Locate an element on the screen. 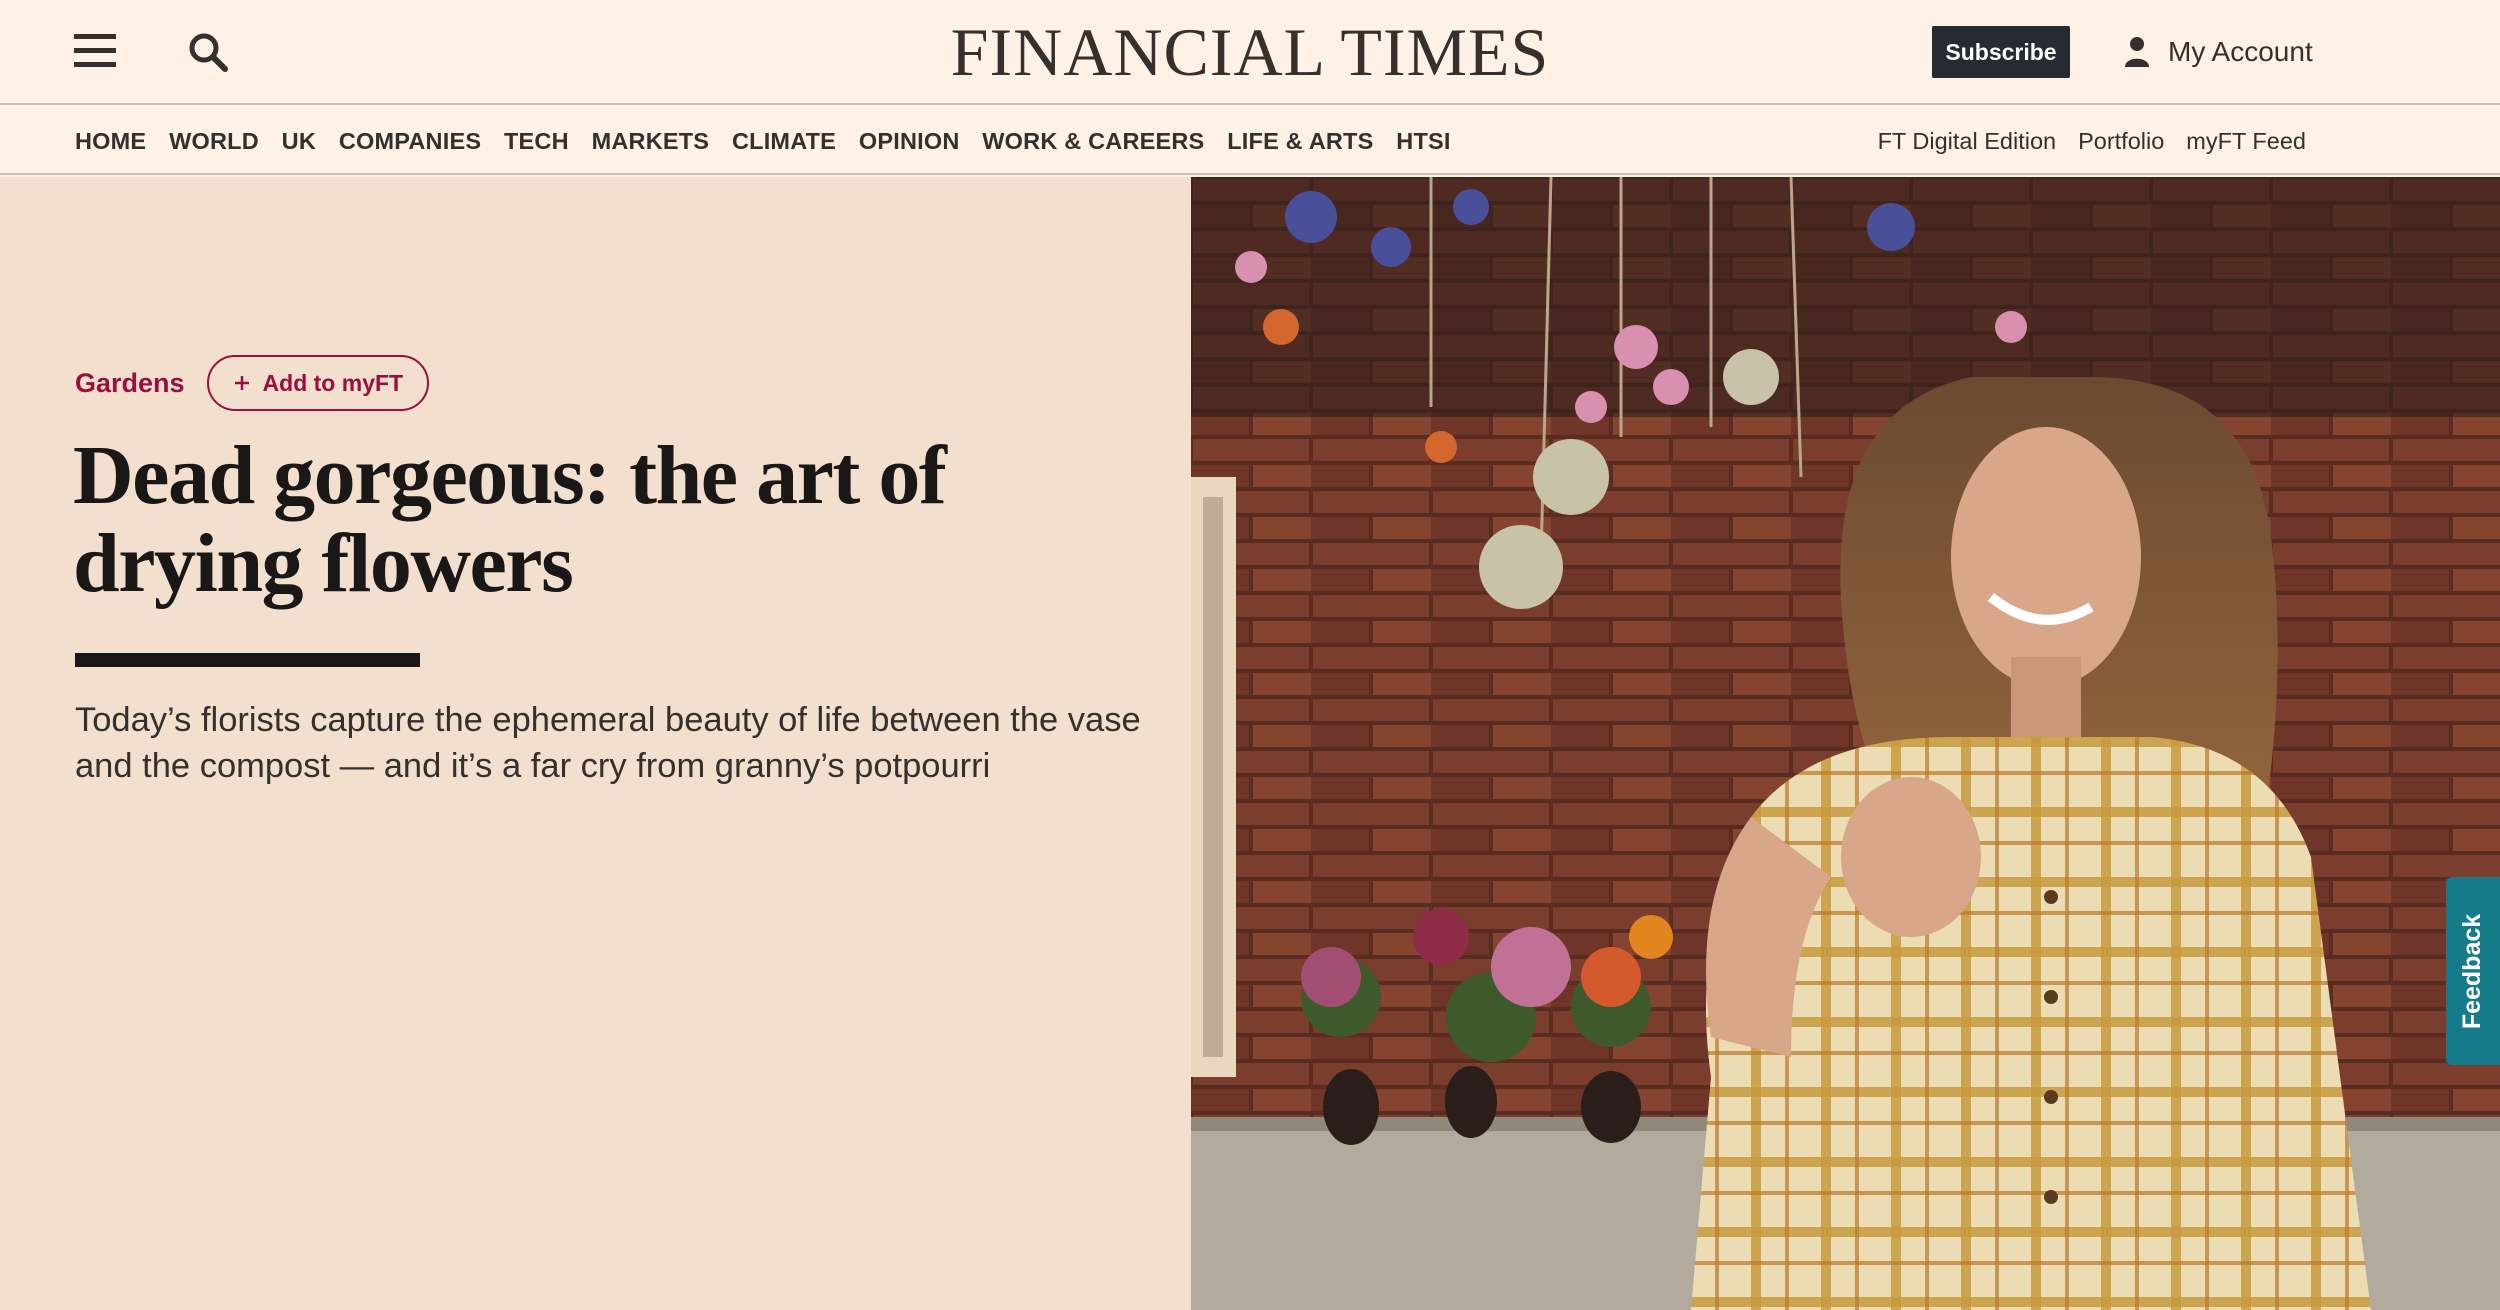 This screenshot has width=2500, height=1310. subscribe-button: Subscribe is located at coordinates (2001, 52).